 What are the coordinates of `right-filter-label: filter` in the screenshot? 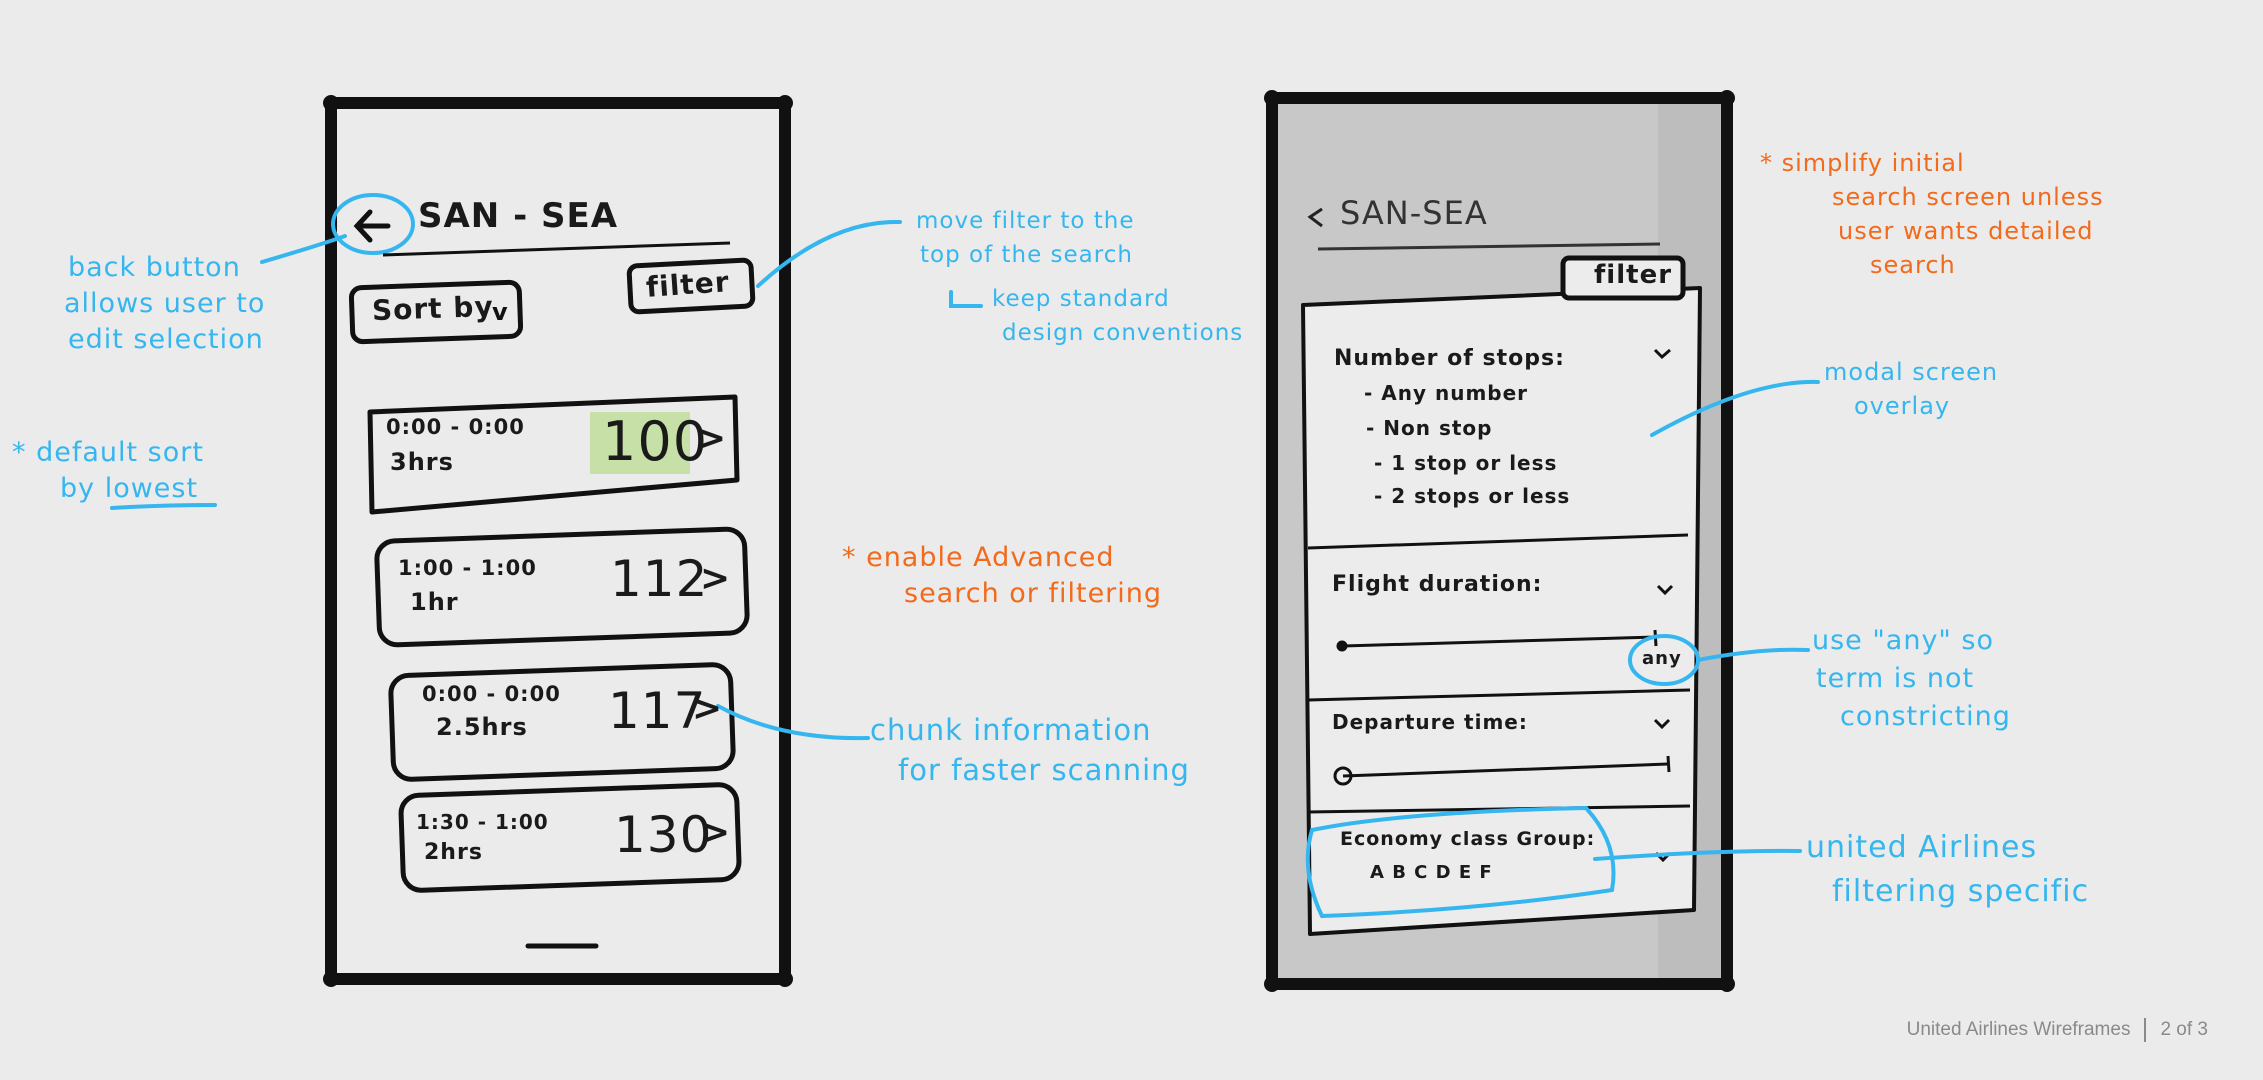 It's located at (1633, 275).